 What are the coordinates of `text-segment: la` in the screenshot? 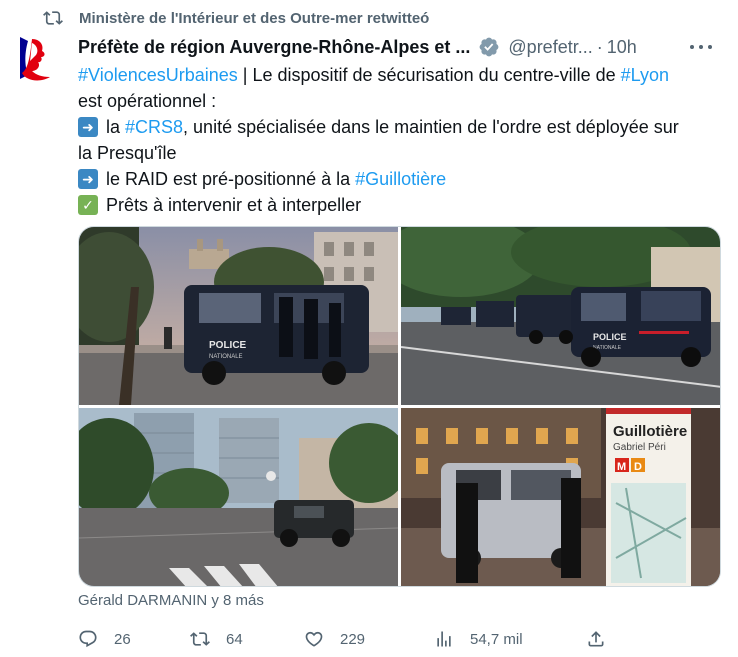 It's located at (116, 127).